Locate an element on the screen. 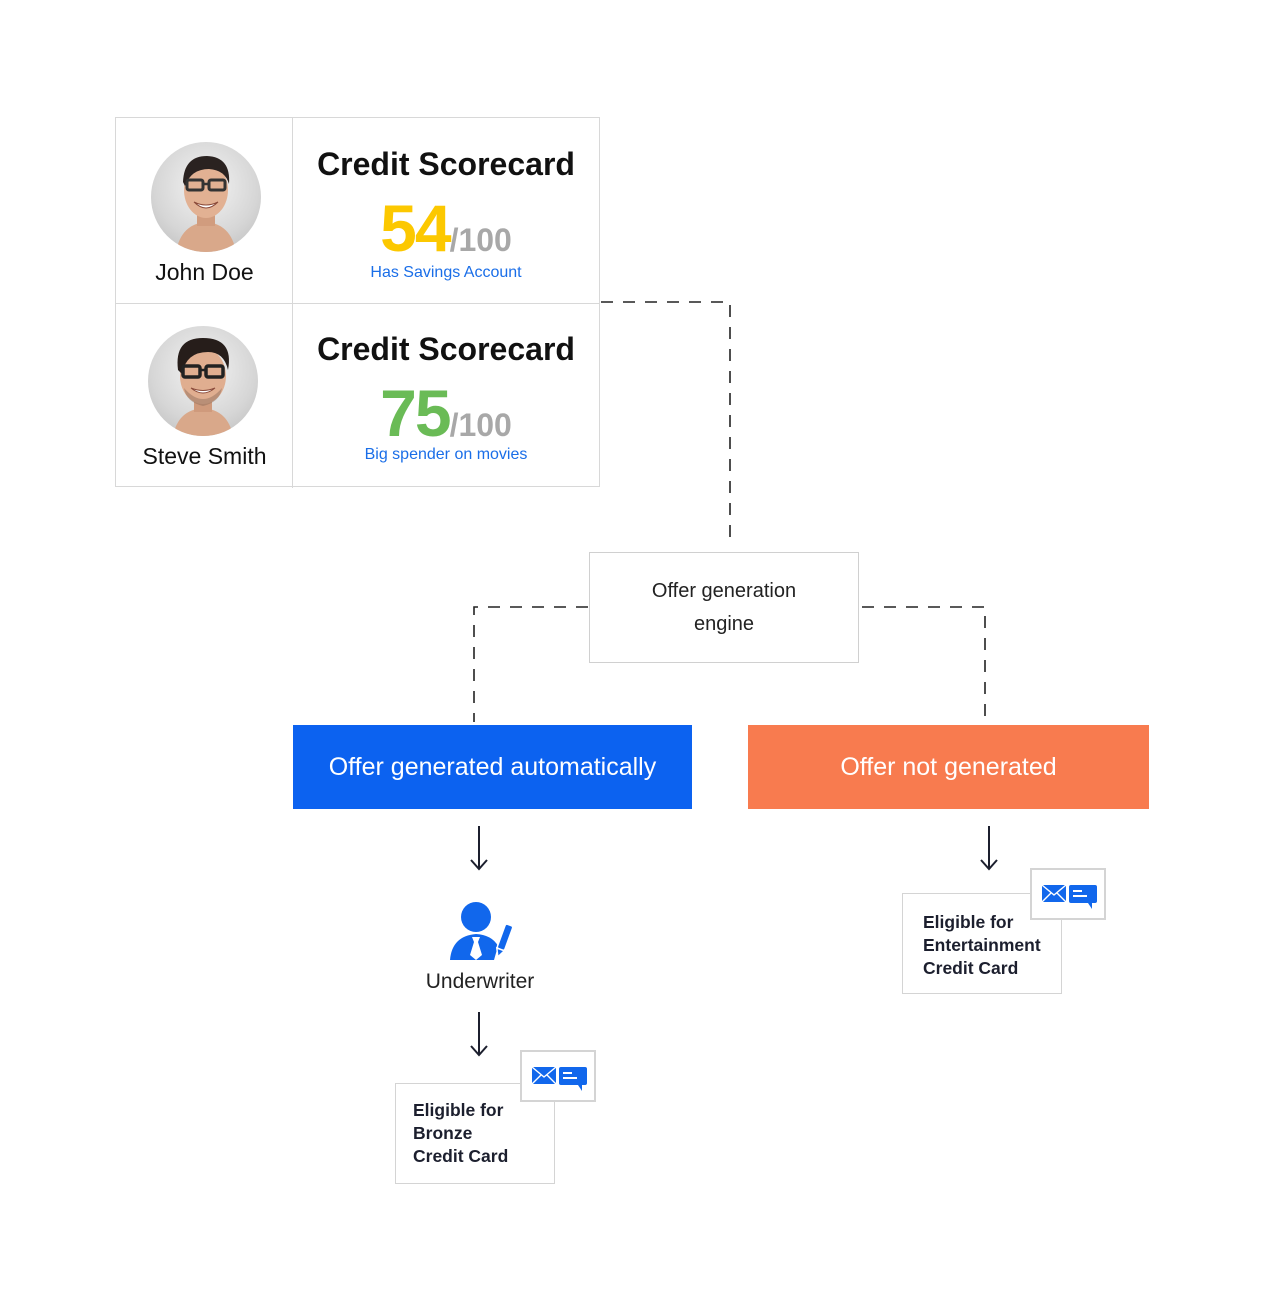 Image resolution: width=1261 pixels, height=1300 pixels. score-value: 54/100 is located at coordinates (446, 228).